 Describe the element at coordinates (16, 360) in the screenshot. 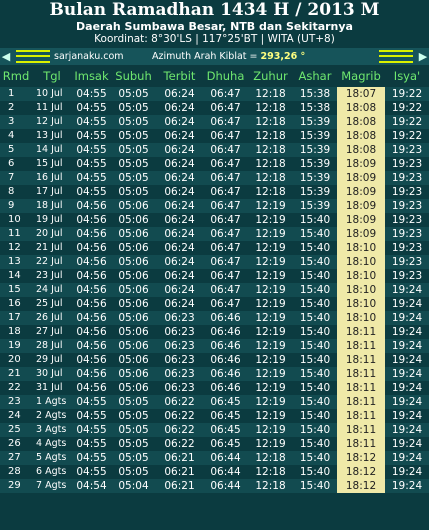

I see `table-cell: 20` at that location.